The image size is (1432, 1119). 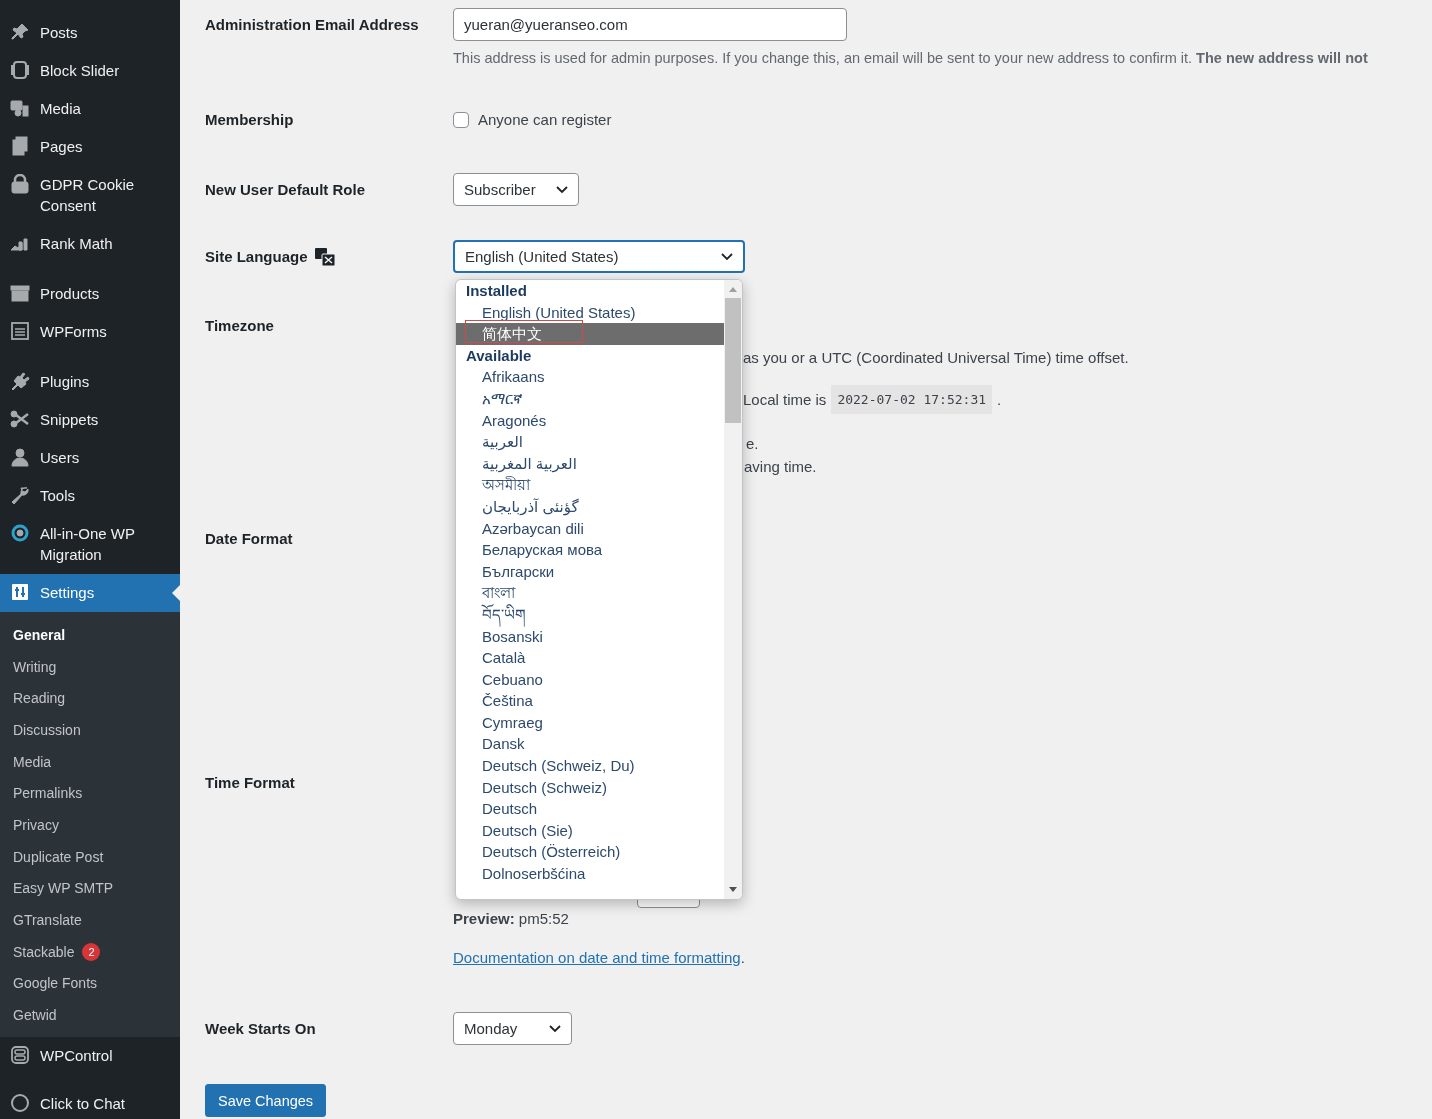 What do you see at coordinates (597, 957) in the screenshot?
I see `documentation-link: Documentation on date and time formatting` at bounding box center [597, 957].